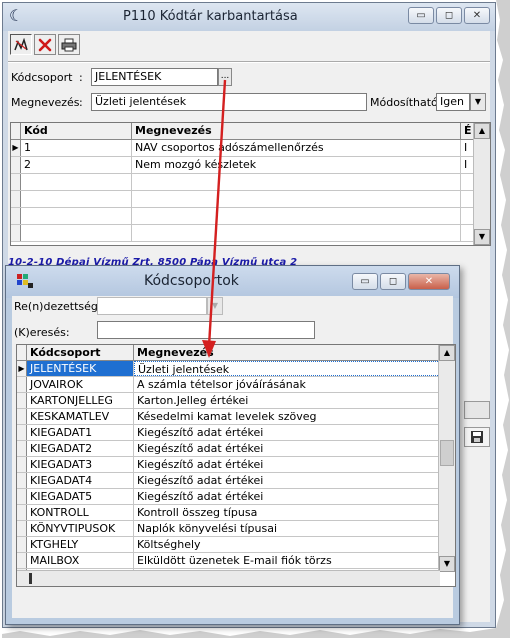 This screenshot has width=510, height=638. Describe the element at coordinates (447, 453) in the screenshot. I see `scroll-thumb` at that location.